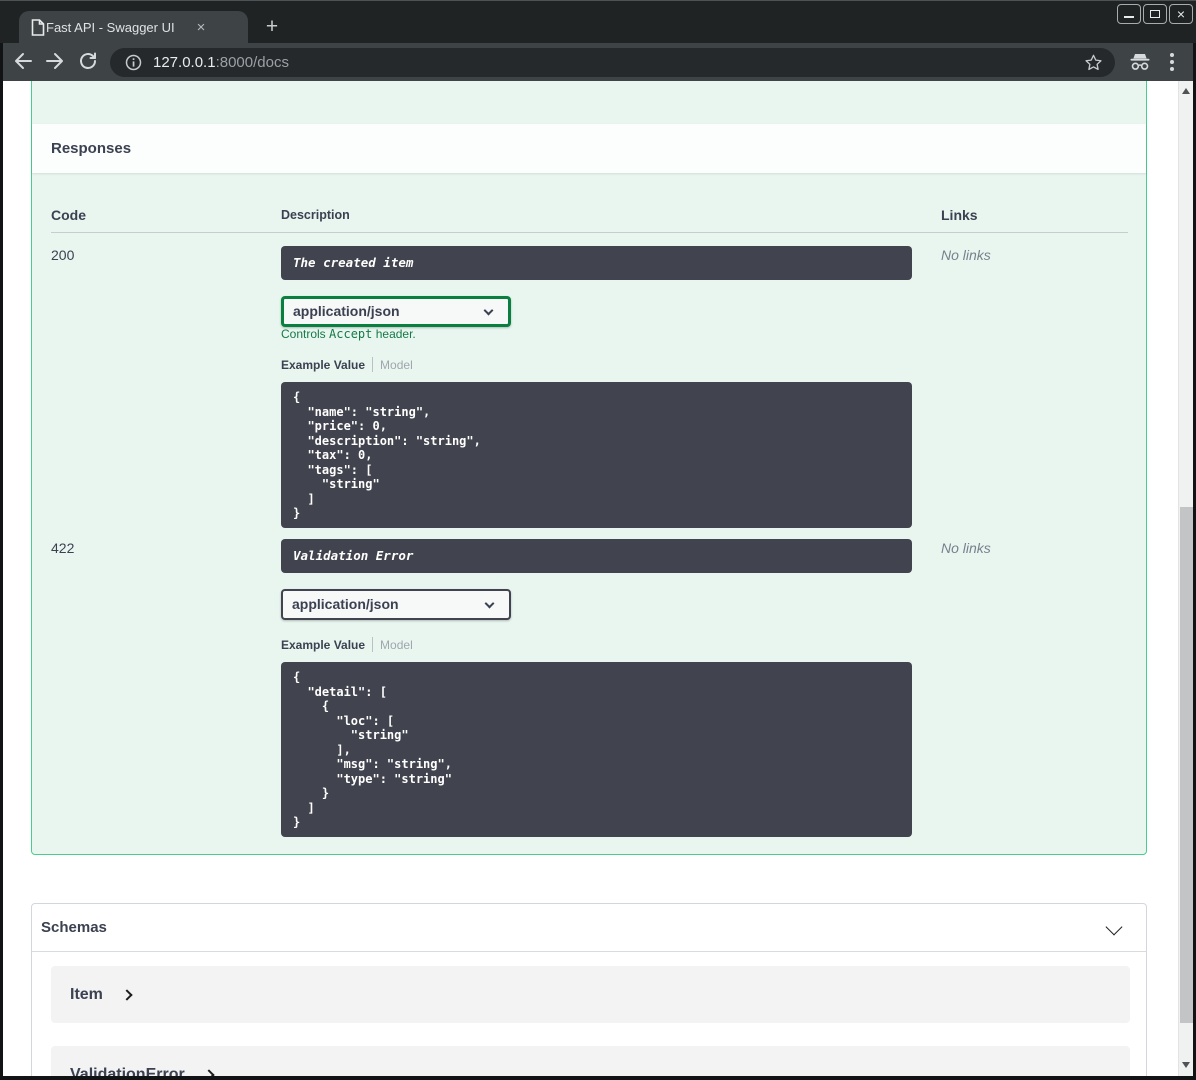 This screenshot has height=1080, width=1196. I want to click on window-frame-bottom, so click(598, 1078).